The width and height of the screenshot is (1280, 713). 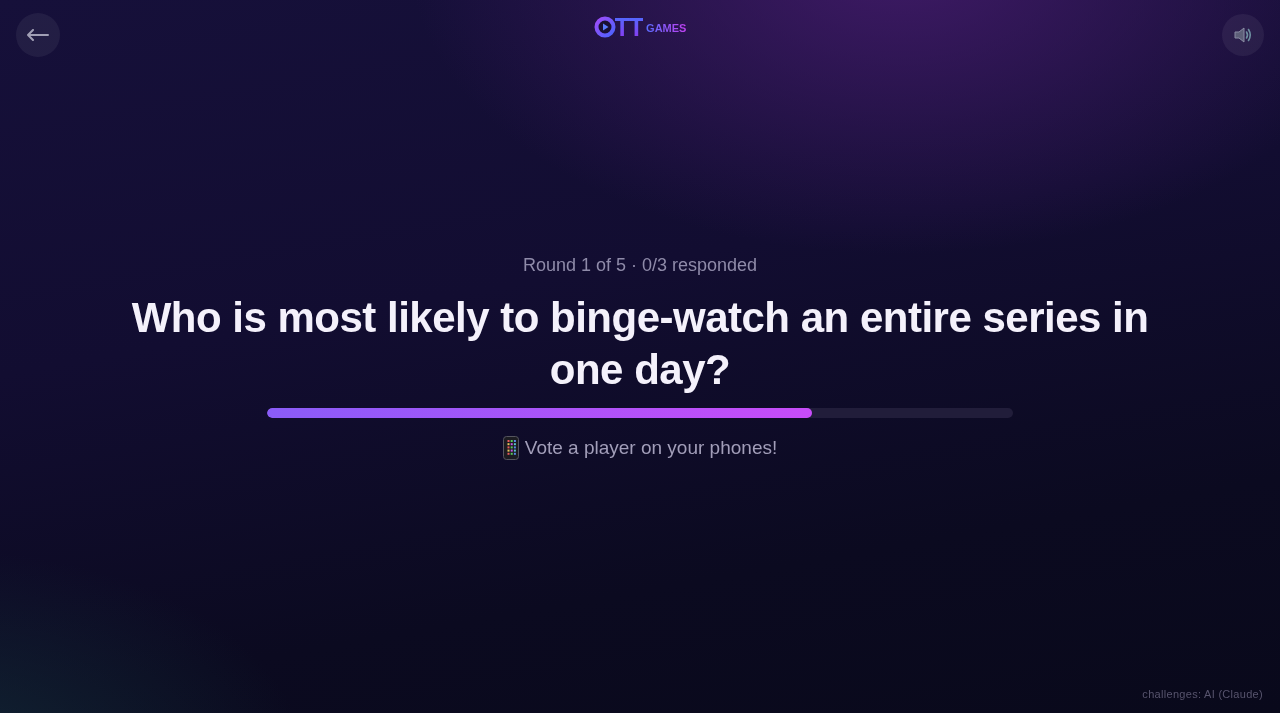 I want to click on back-button, so click(x=38, y=35).